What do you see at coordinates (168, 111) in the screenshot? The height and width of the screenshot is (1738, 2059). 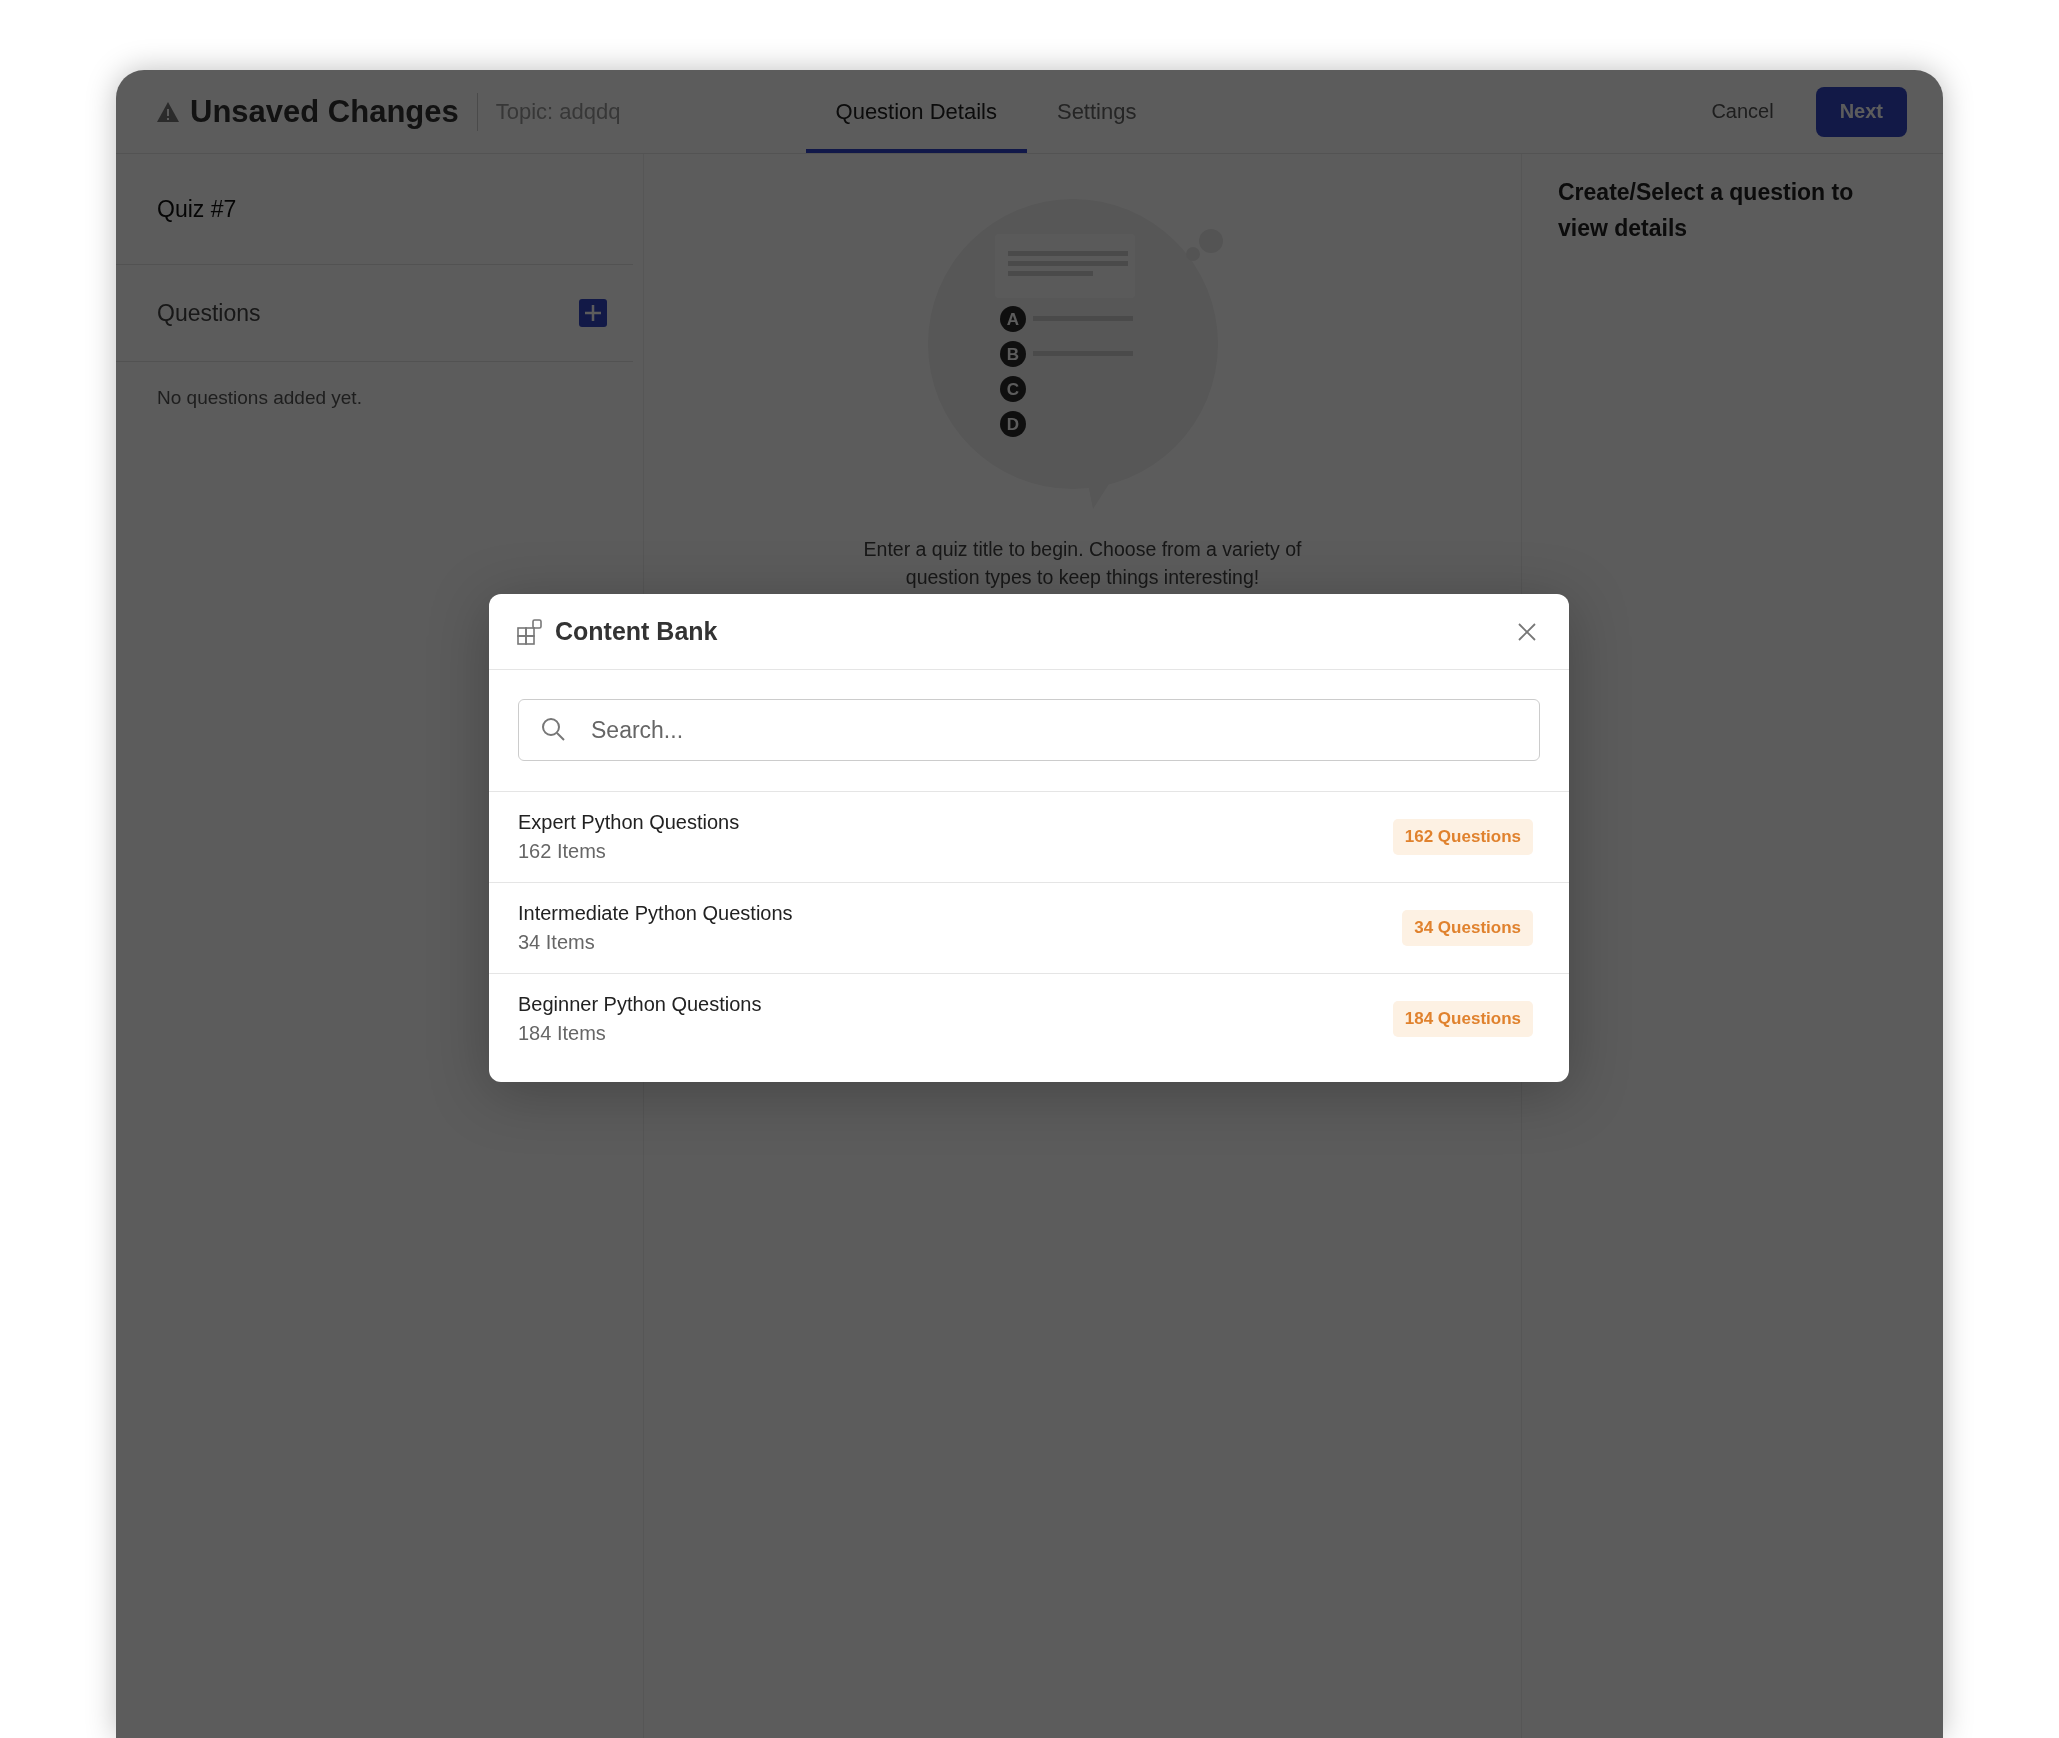 I see `warning-icon` at bounding box center [168, 111].